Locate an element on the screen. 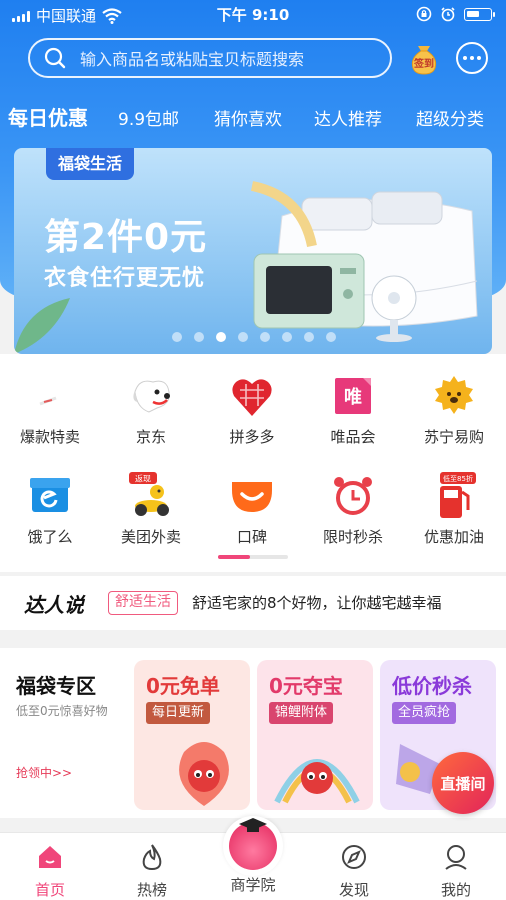 The image size is (506, 900). message-dots-icon is located at coordinates (465, 58).